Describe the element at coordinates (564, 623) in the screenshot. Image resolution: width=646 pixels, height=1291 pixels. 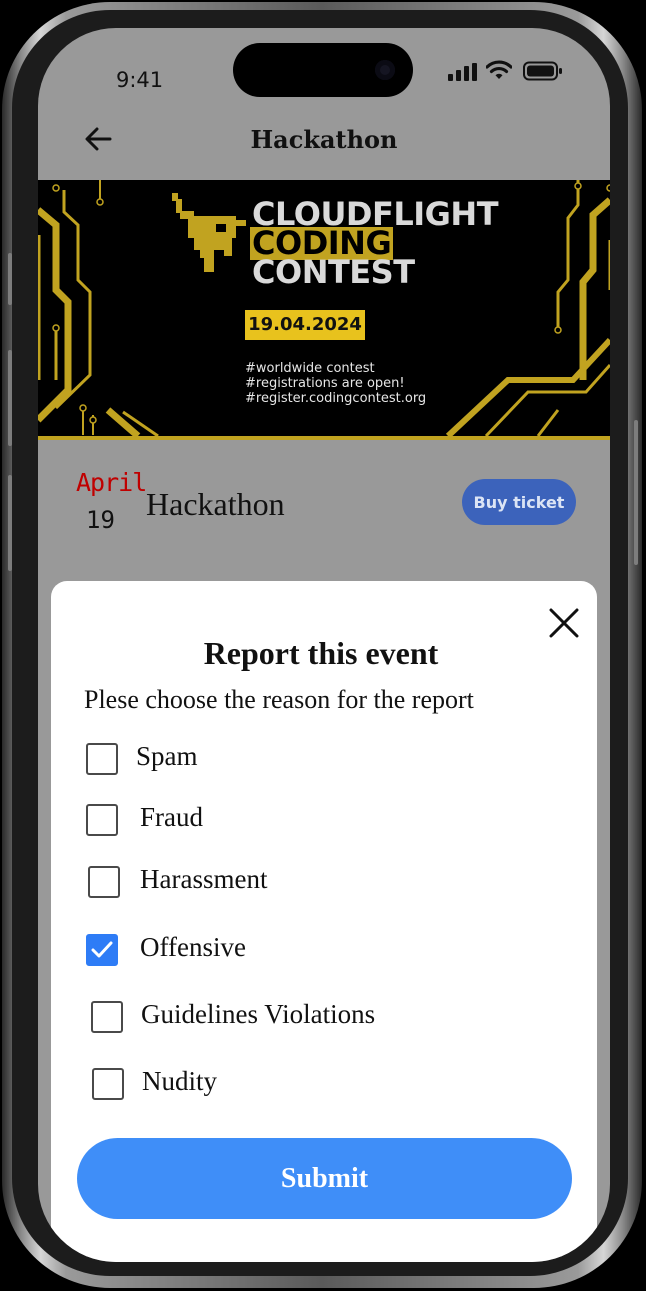
I see `close-icon` at that location.